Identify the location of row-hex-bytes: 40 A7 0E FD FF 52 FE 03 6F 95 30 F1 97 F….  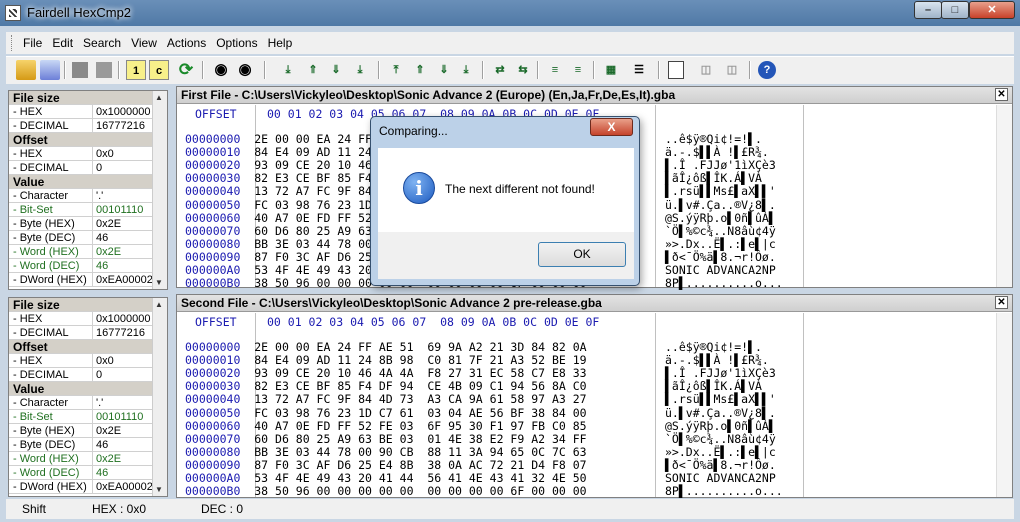
(420, 426).